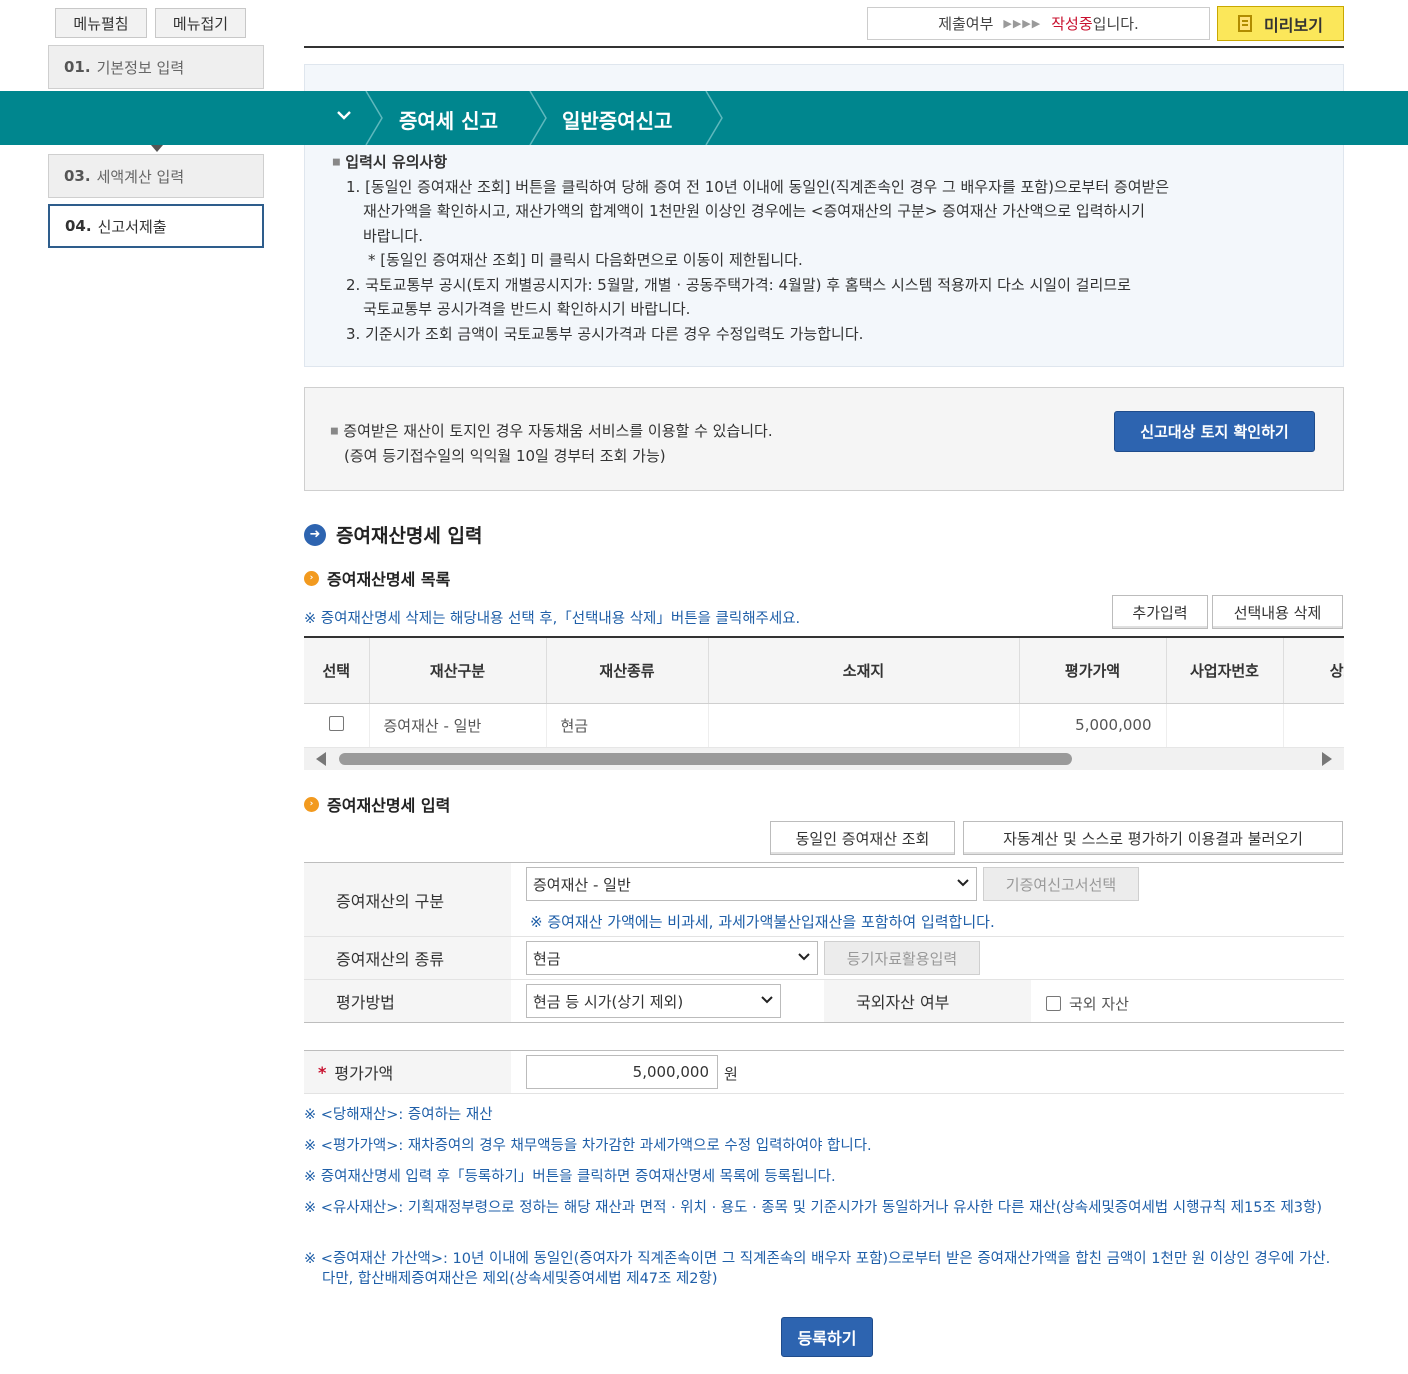 The width and height of the screenshot is (1408, 1374). I want to click on notice-title: 입력시 유의사항, so click(396, 162).